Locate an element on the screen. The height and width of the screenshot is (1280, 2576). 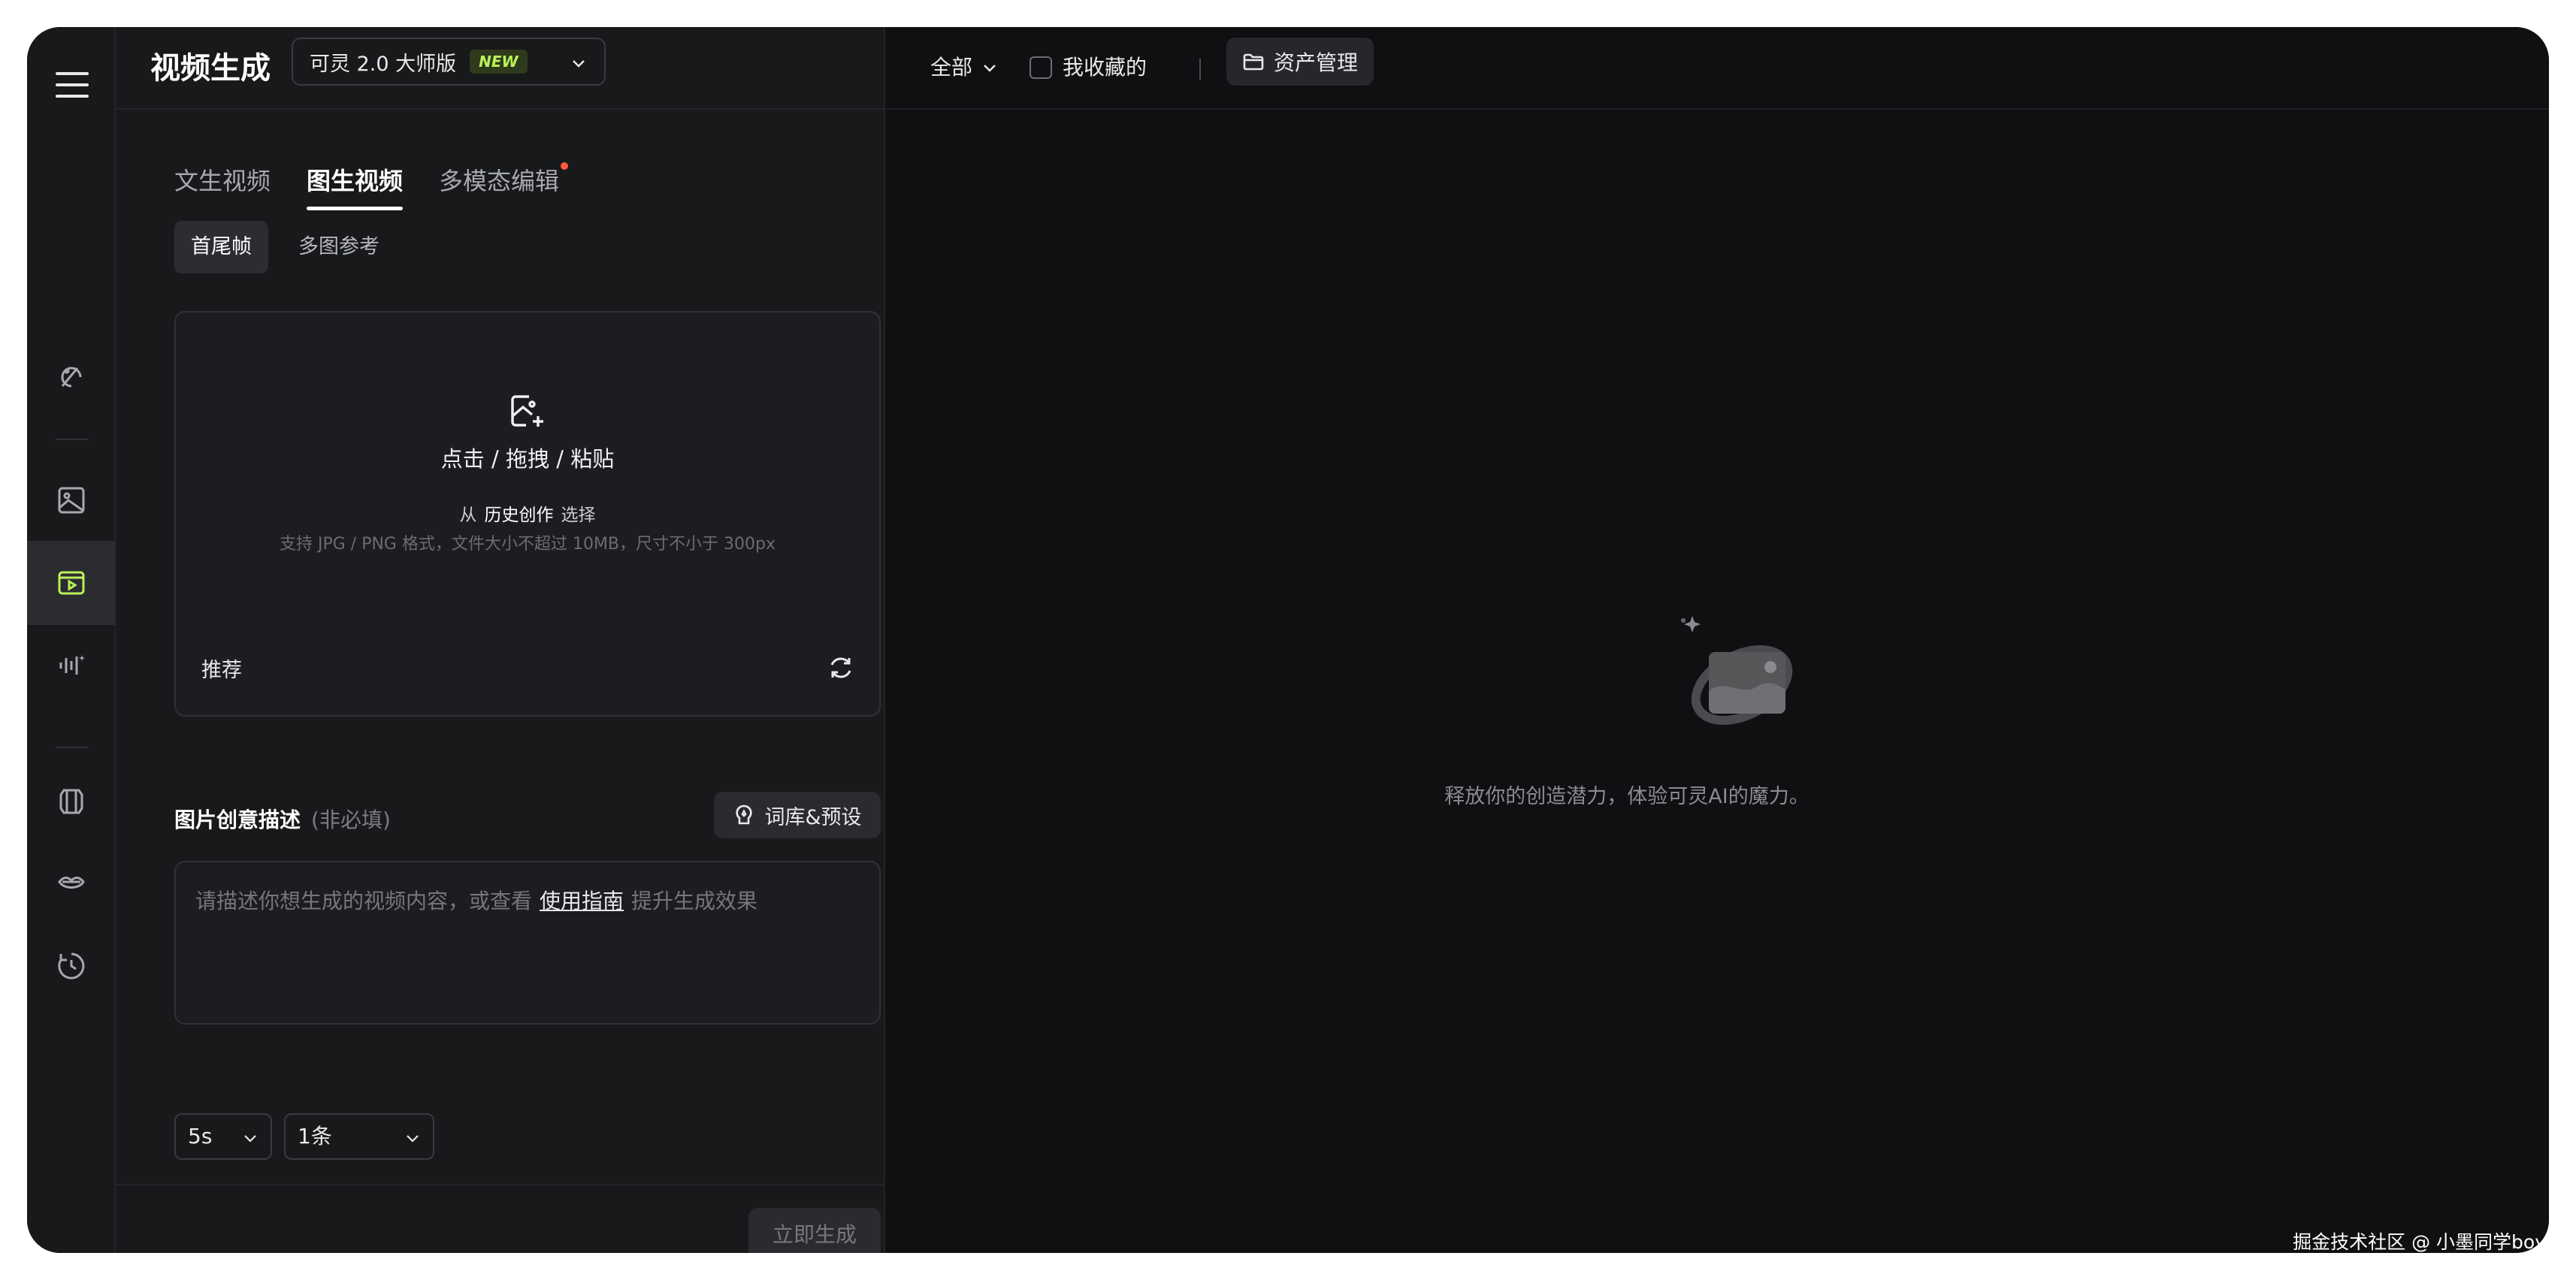
upload-instruction: 点击 / 拖拽 / 粘贴 is located at coordinates (528, 459).